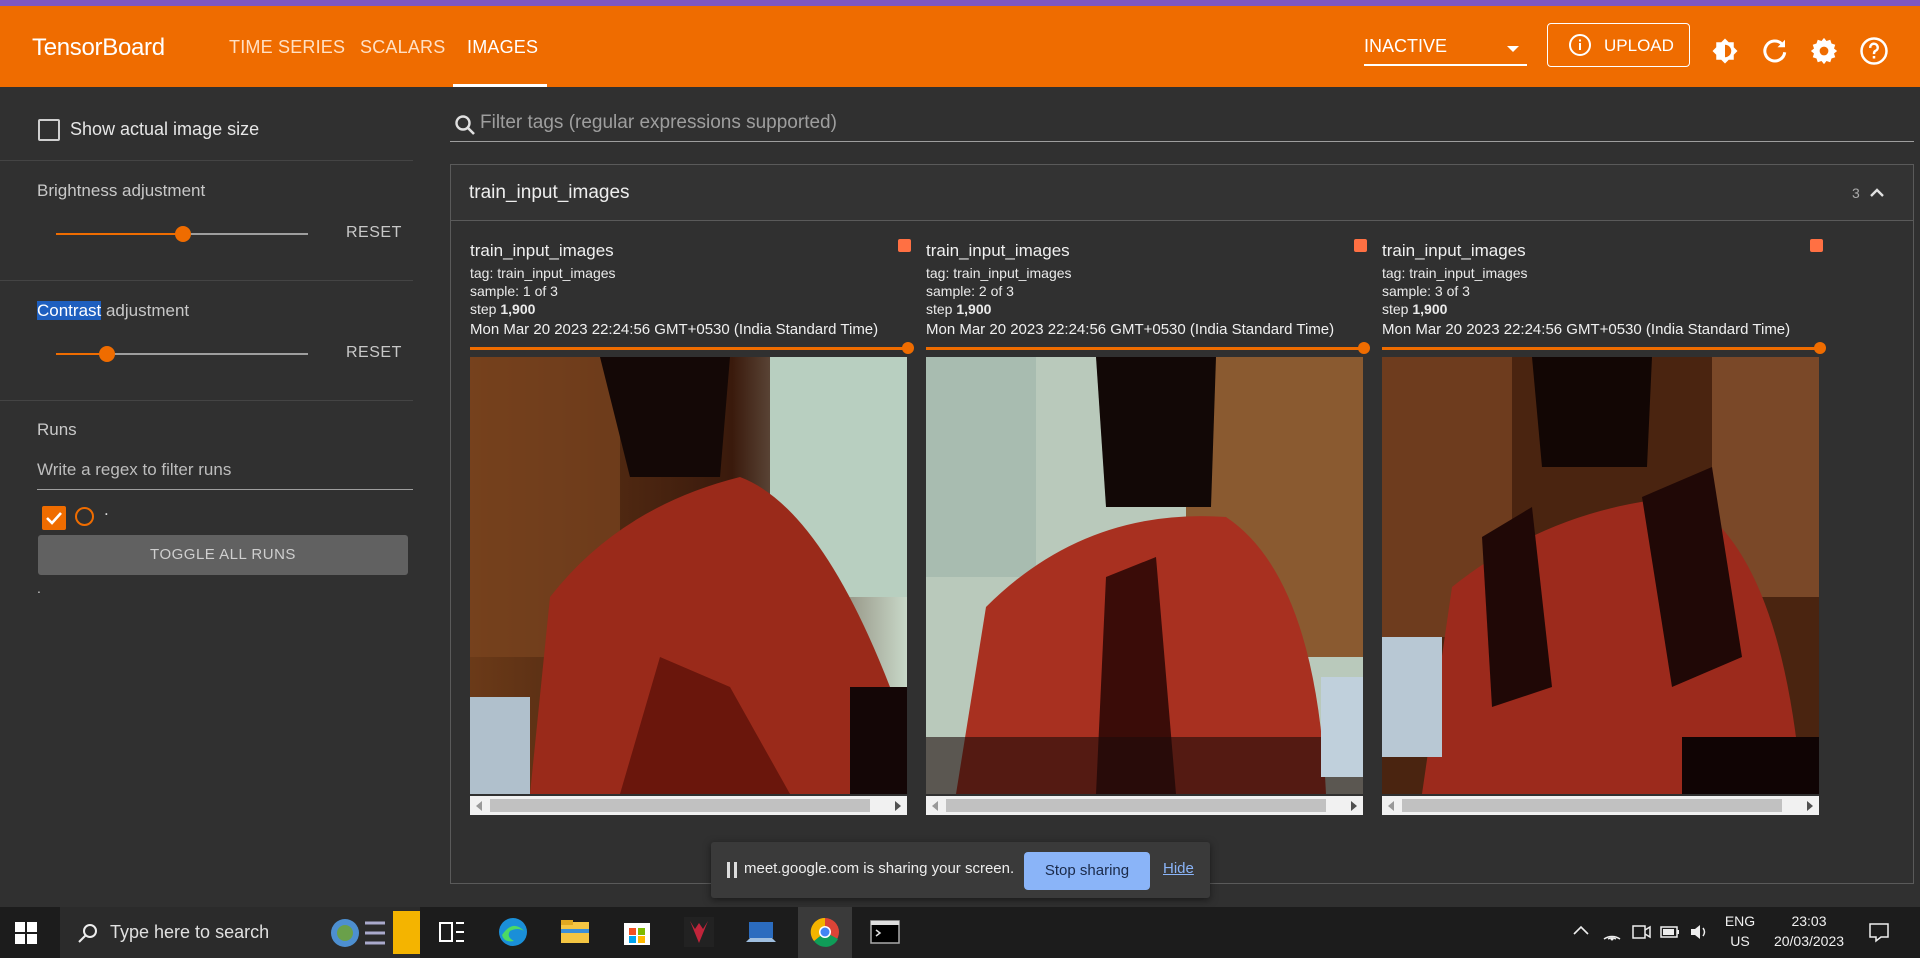 The height and width of the screenshot is (958, 1920). I want to click on run-checkbox-checked, so click(54, 518).